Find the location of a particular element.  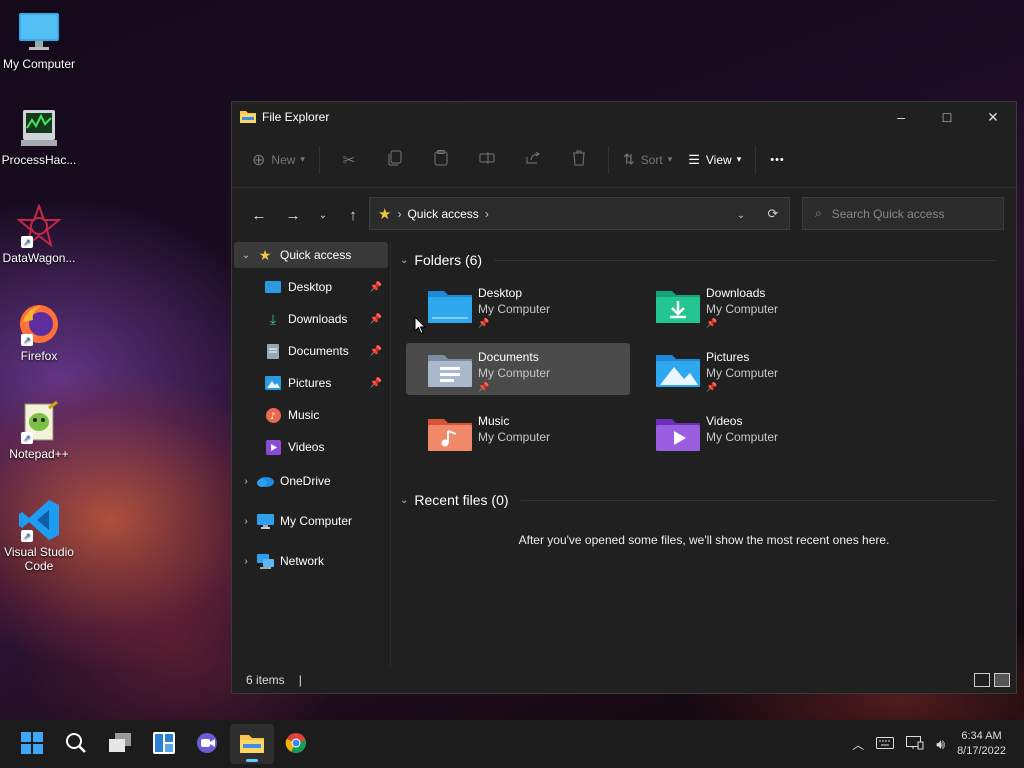

desktop-icon-firefox: ↗ Firefox is located at coordinates (39, 332).